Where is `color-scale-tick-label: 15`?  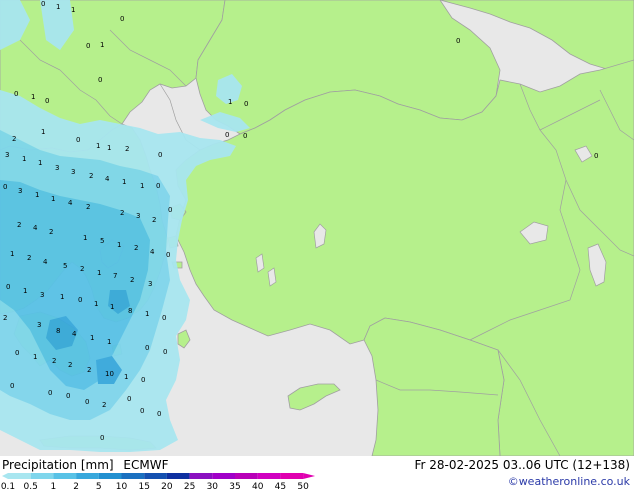
color-scale-tick-label: 15 is located at coordinates (143, 486).